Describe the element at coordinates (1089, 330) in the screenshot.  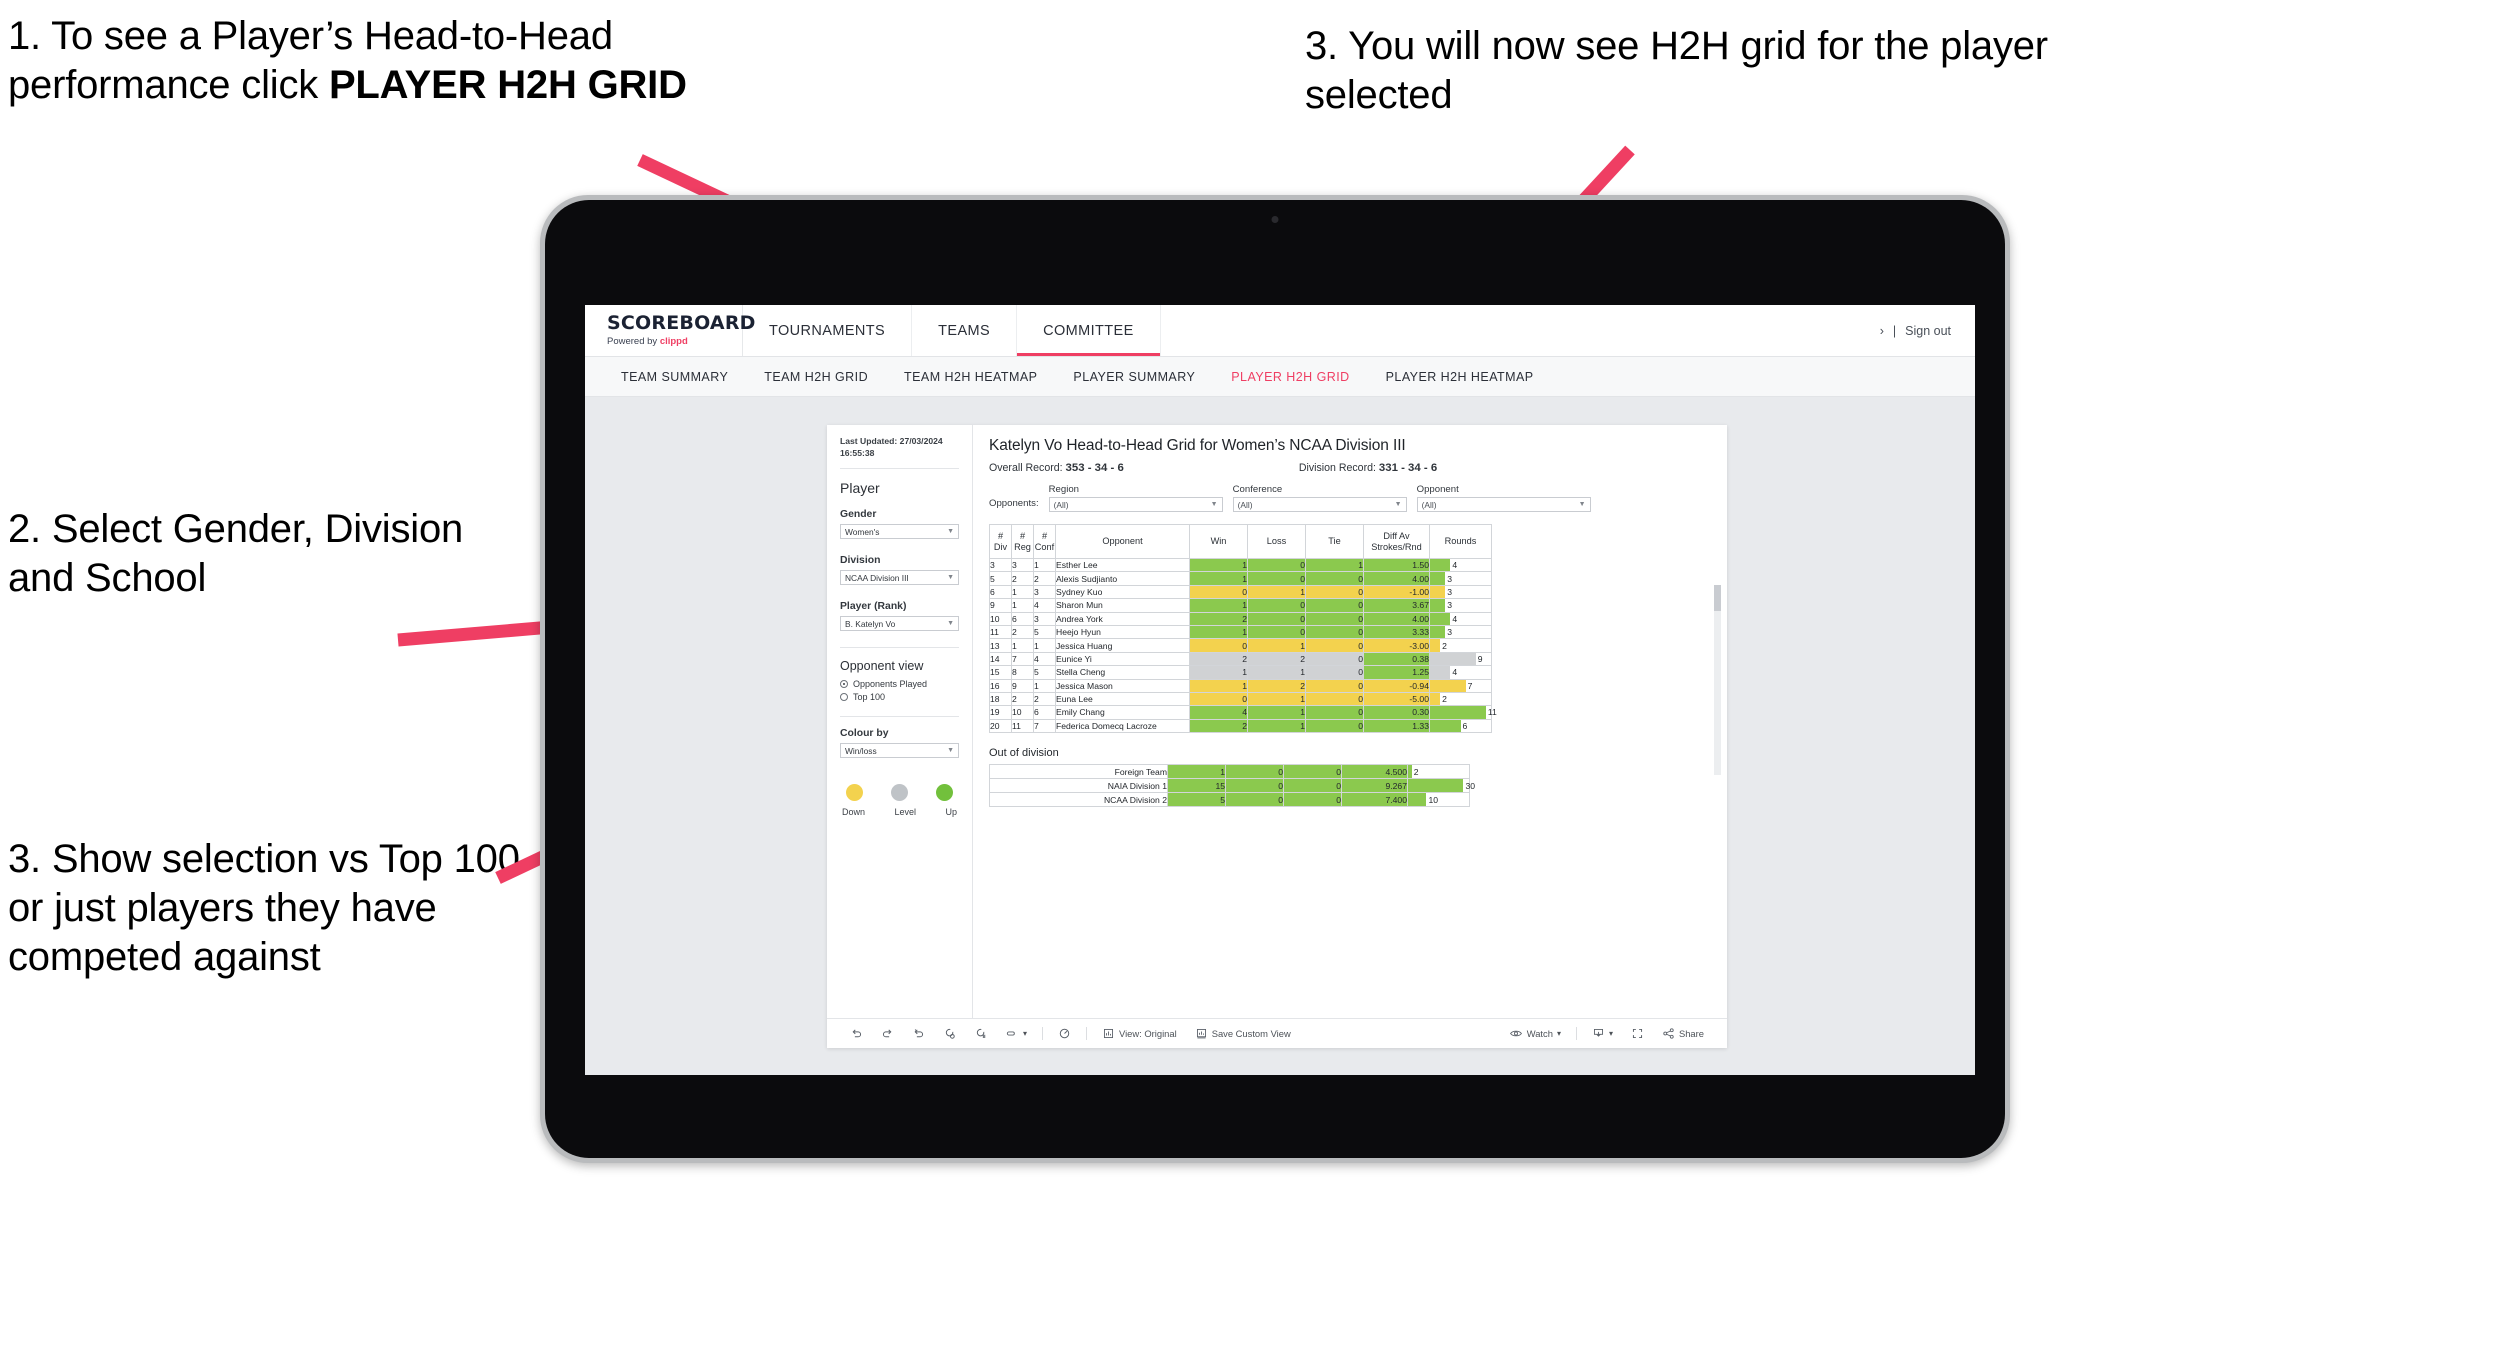
I see `nav-item-committee: COMMITTEE` at that location.